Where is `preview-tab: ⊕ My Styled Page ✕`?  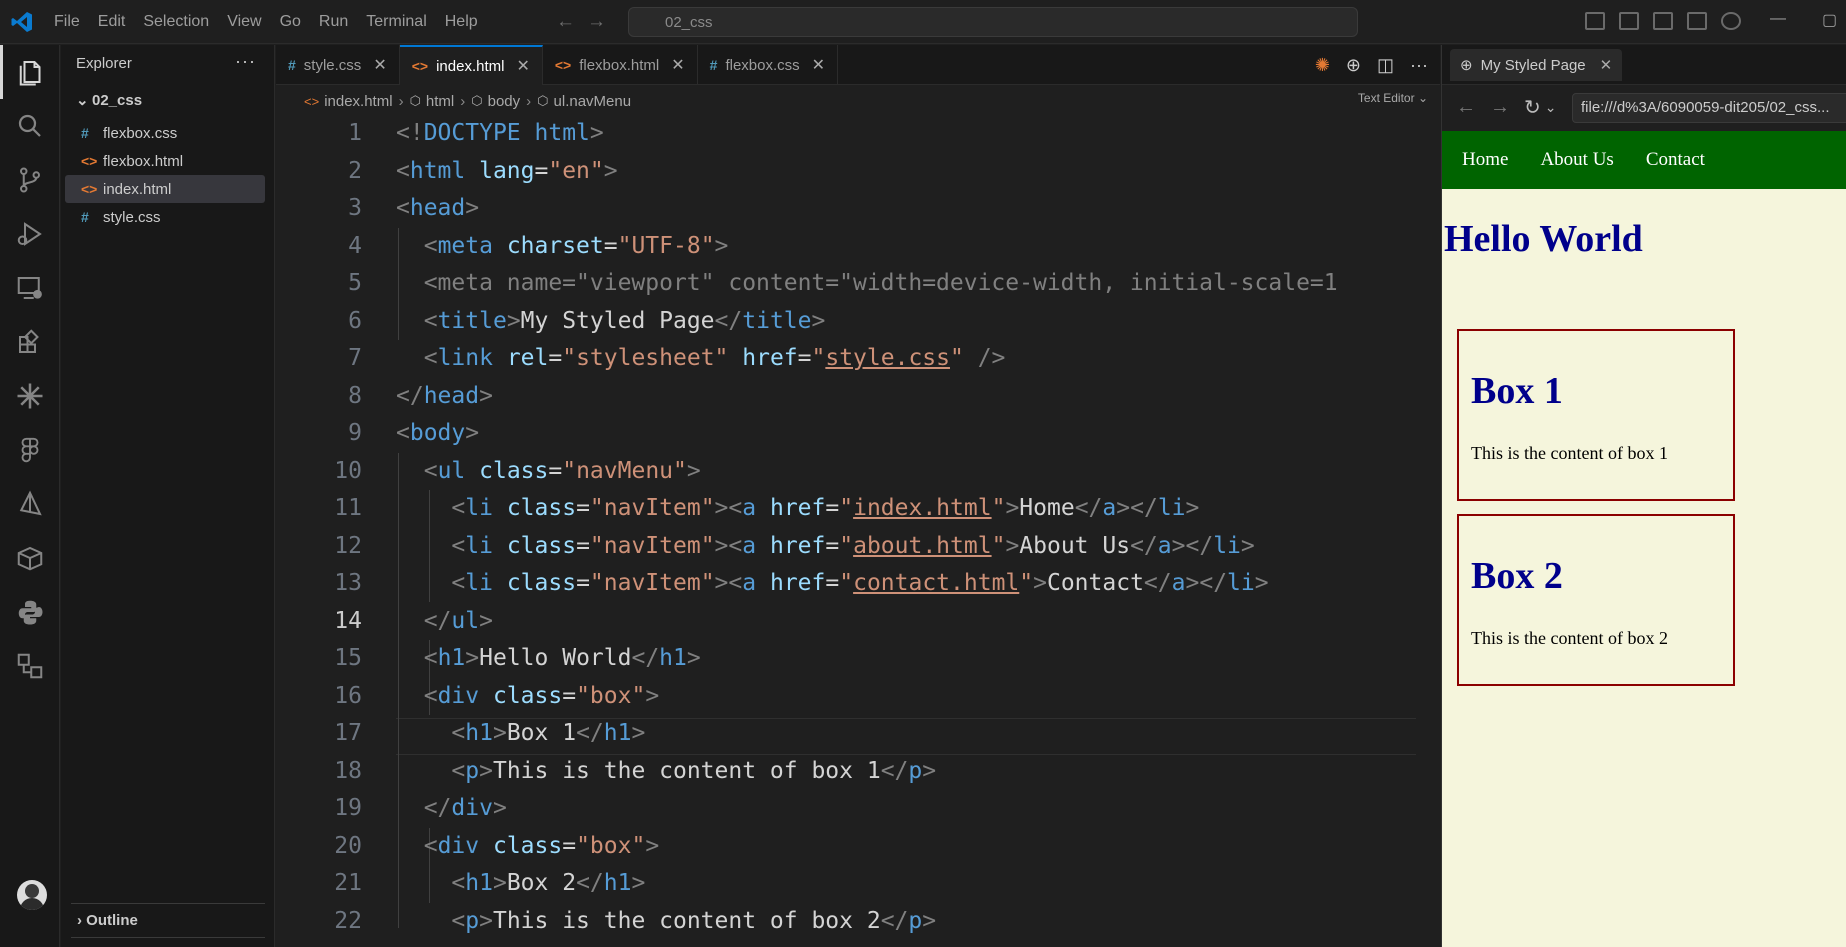
preview-tab: ⊕ My Styled Page ✕ is located at coordinates (1536, 65).